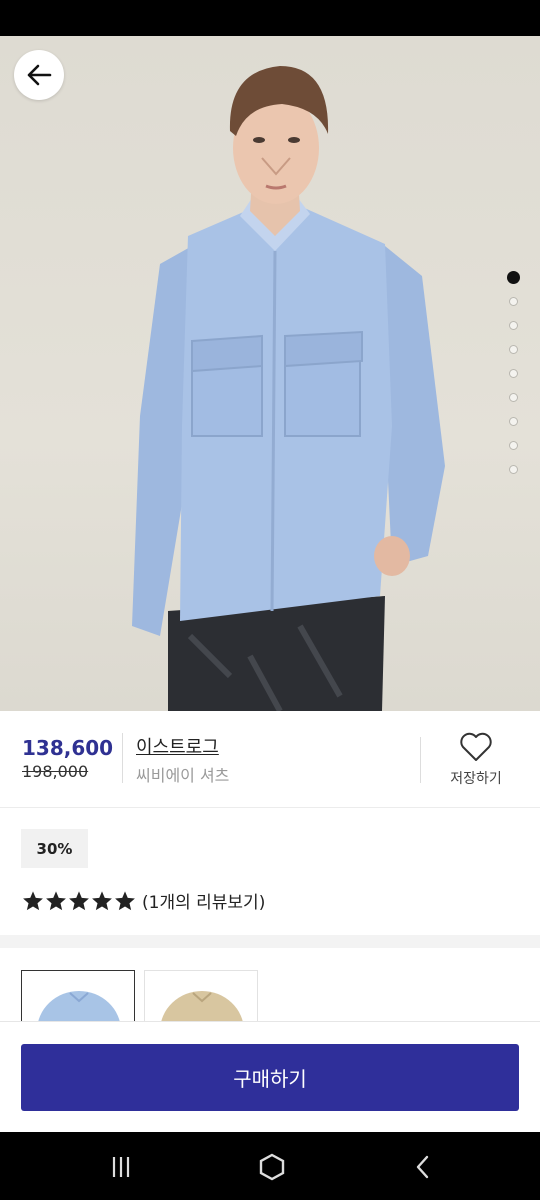 The image size is (540, 1200). Describe the element at coordinates (68, 748) in the screenshot. I see `sale-price: 138,600` at that location.